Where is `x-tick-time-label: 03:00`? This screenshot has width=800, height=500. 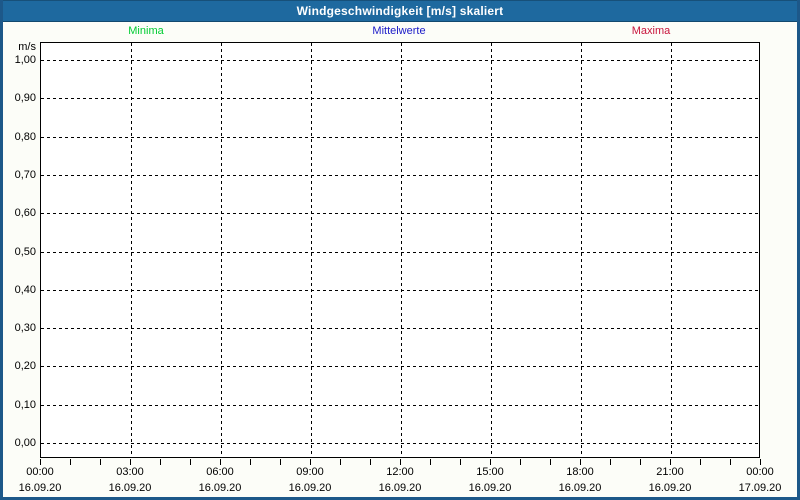 x-tick-time-label: 03:00 is located at coordinates (130, 472).